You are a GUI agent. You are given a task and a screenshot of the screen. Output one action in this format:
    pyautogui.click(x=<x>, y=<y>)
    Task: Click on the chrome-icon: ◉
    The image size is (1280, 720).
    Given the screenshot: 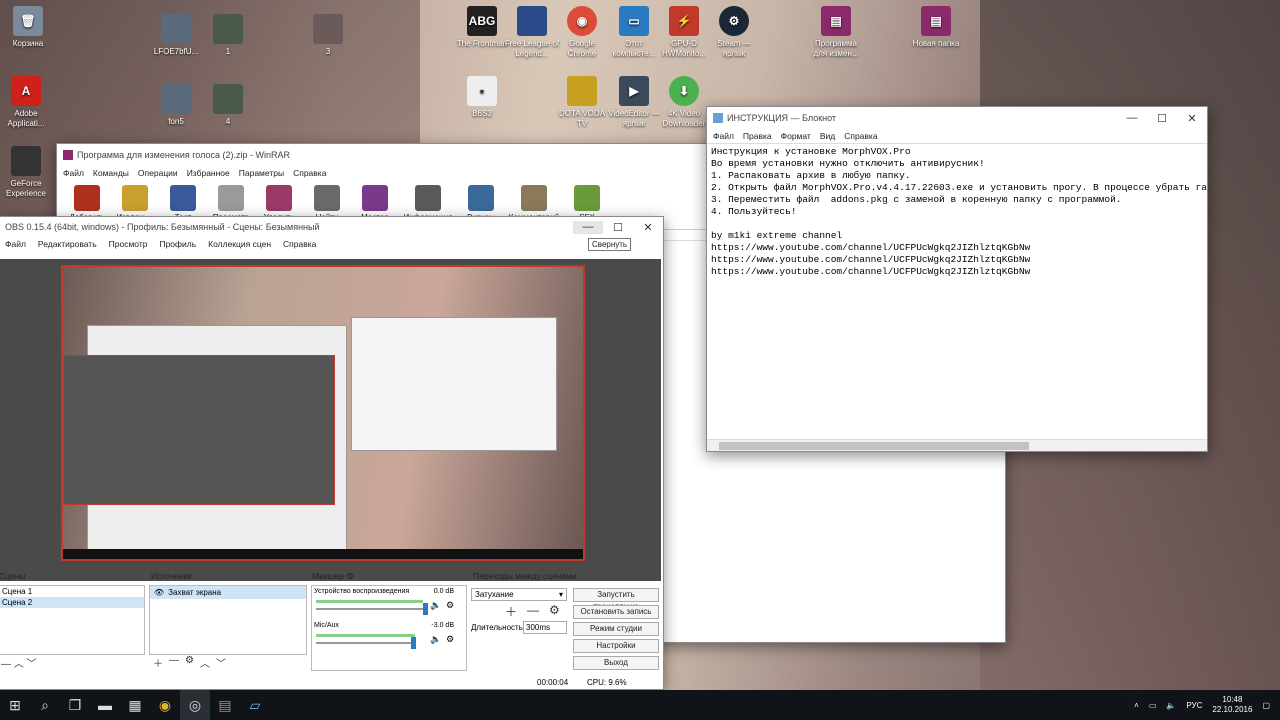 What is the action you would take?
    pyautogui.click(x=165, y=705)
    